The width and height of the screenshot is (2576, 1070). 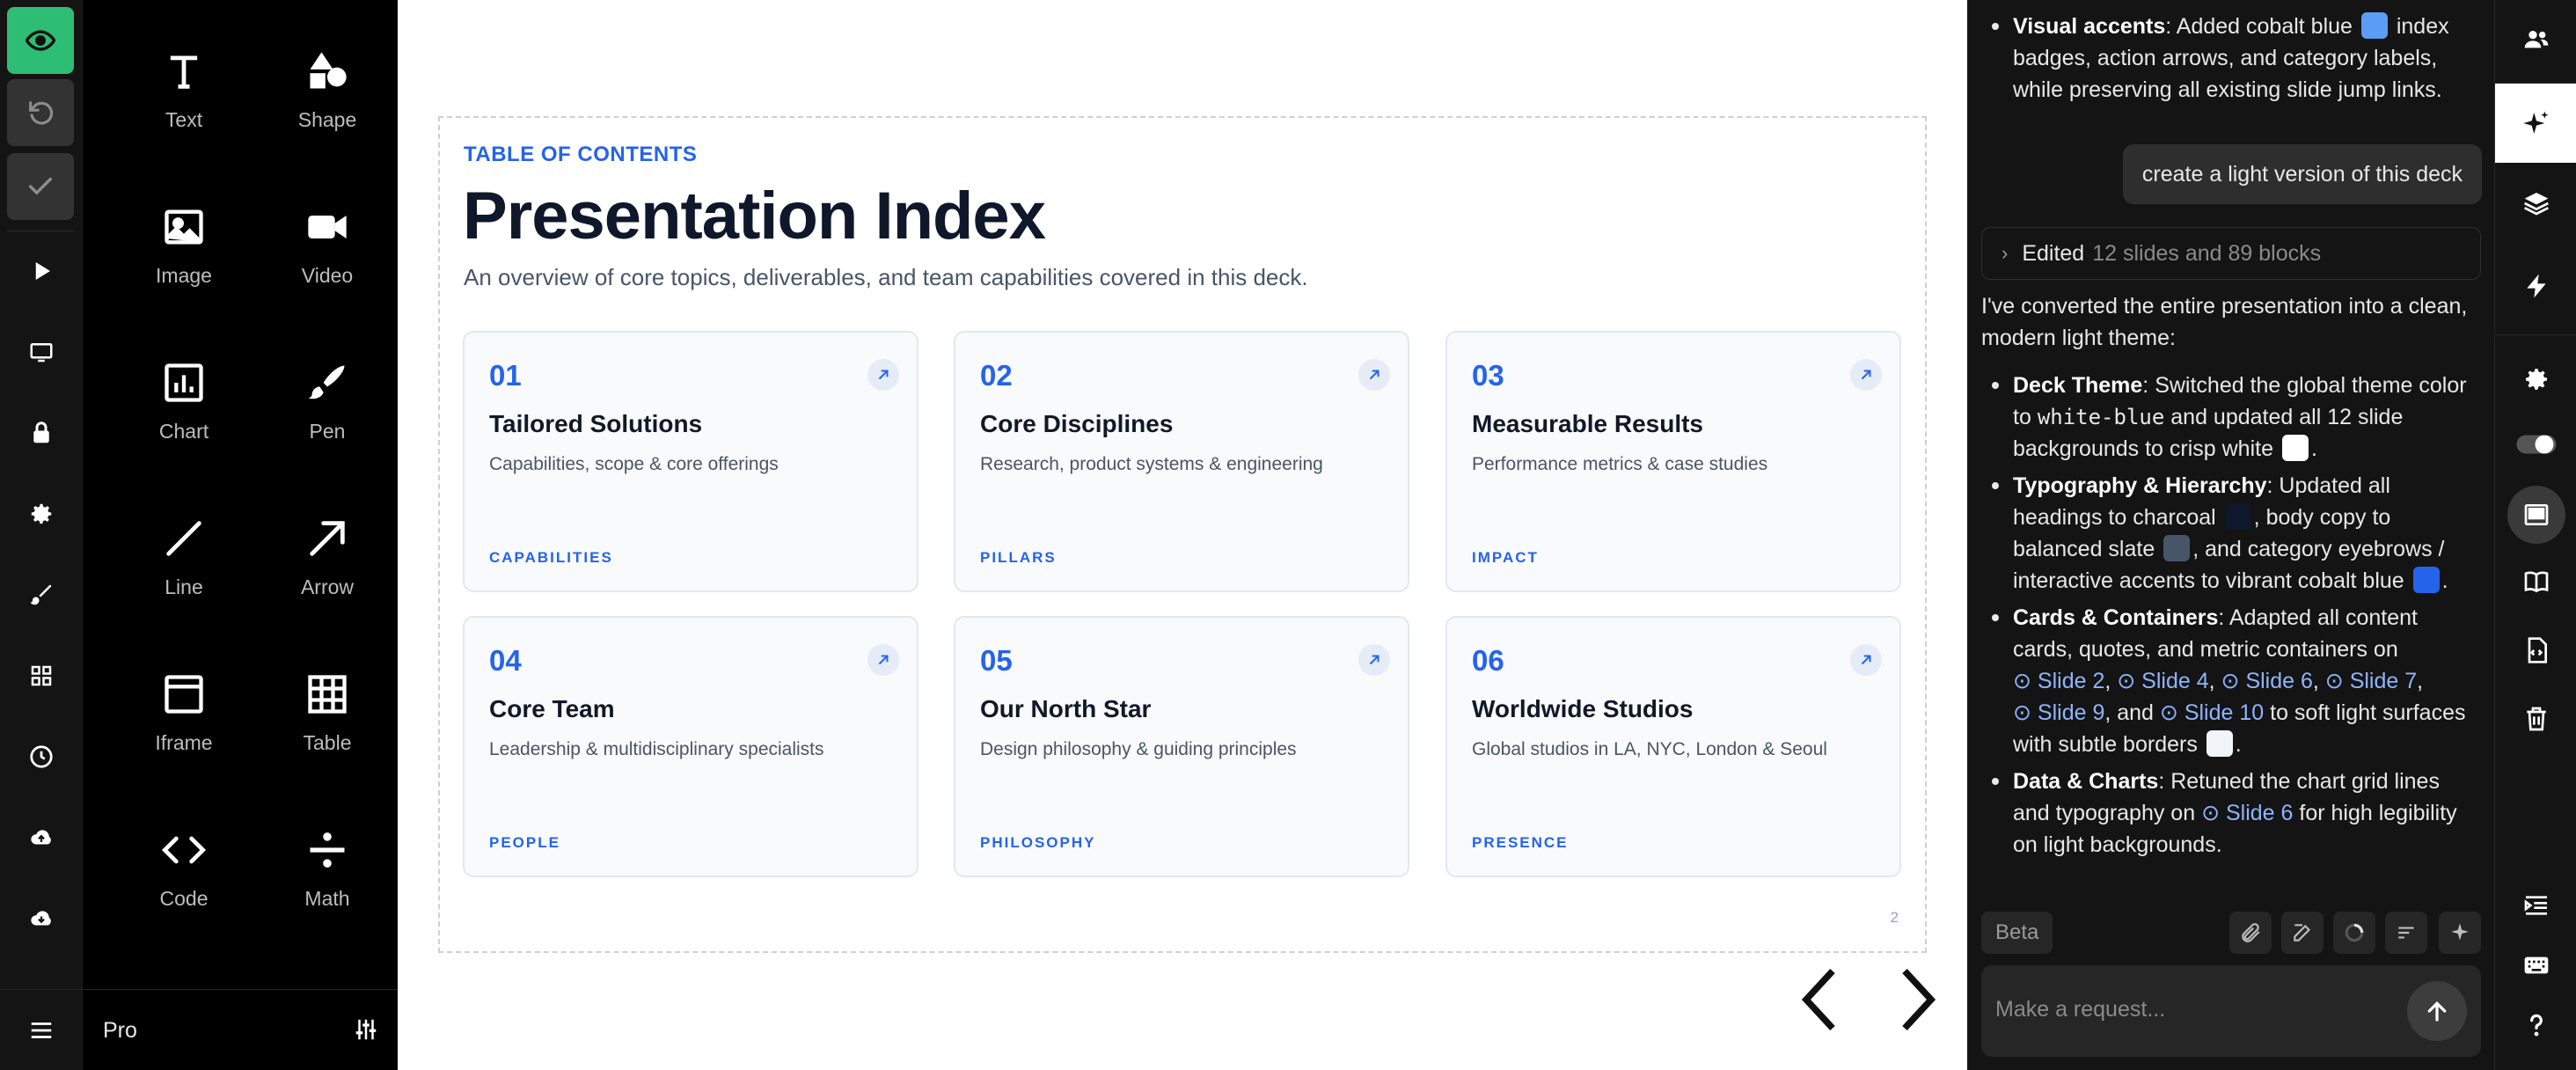 What do you see at coordinates (327, 538) in the screenshot?
I see `arrow-icon` at bounding box center [327, 538].